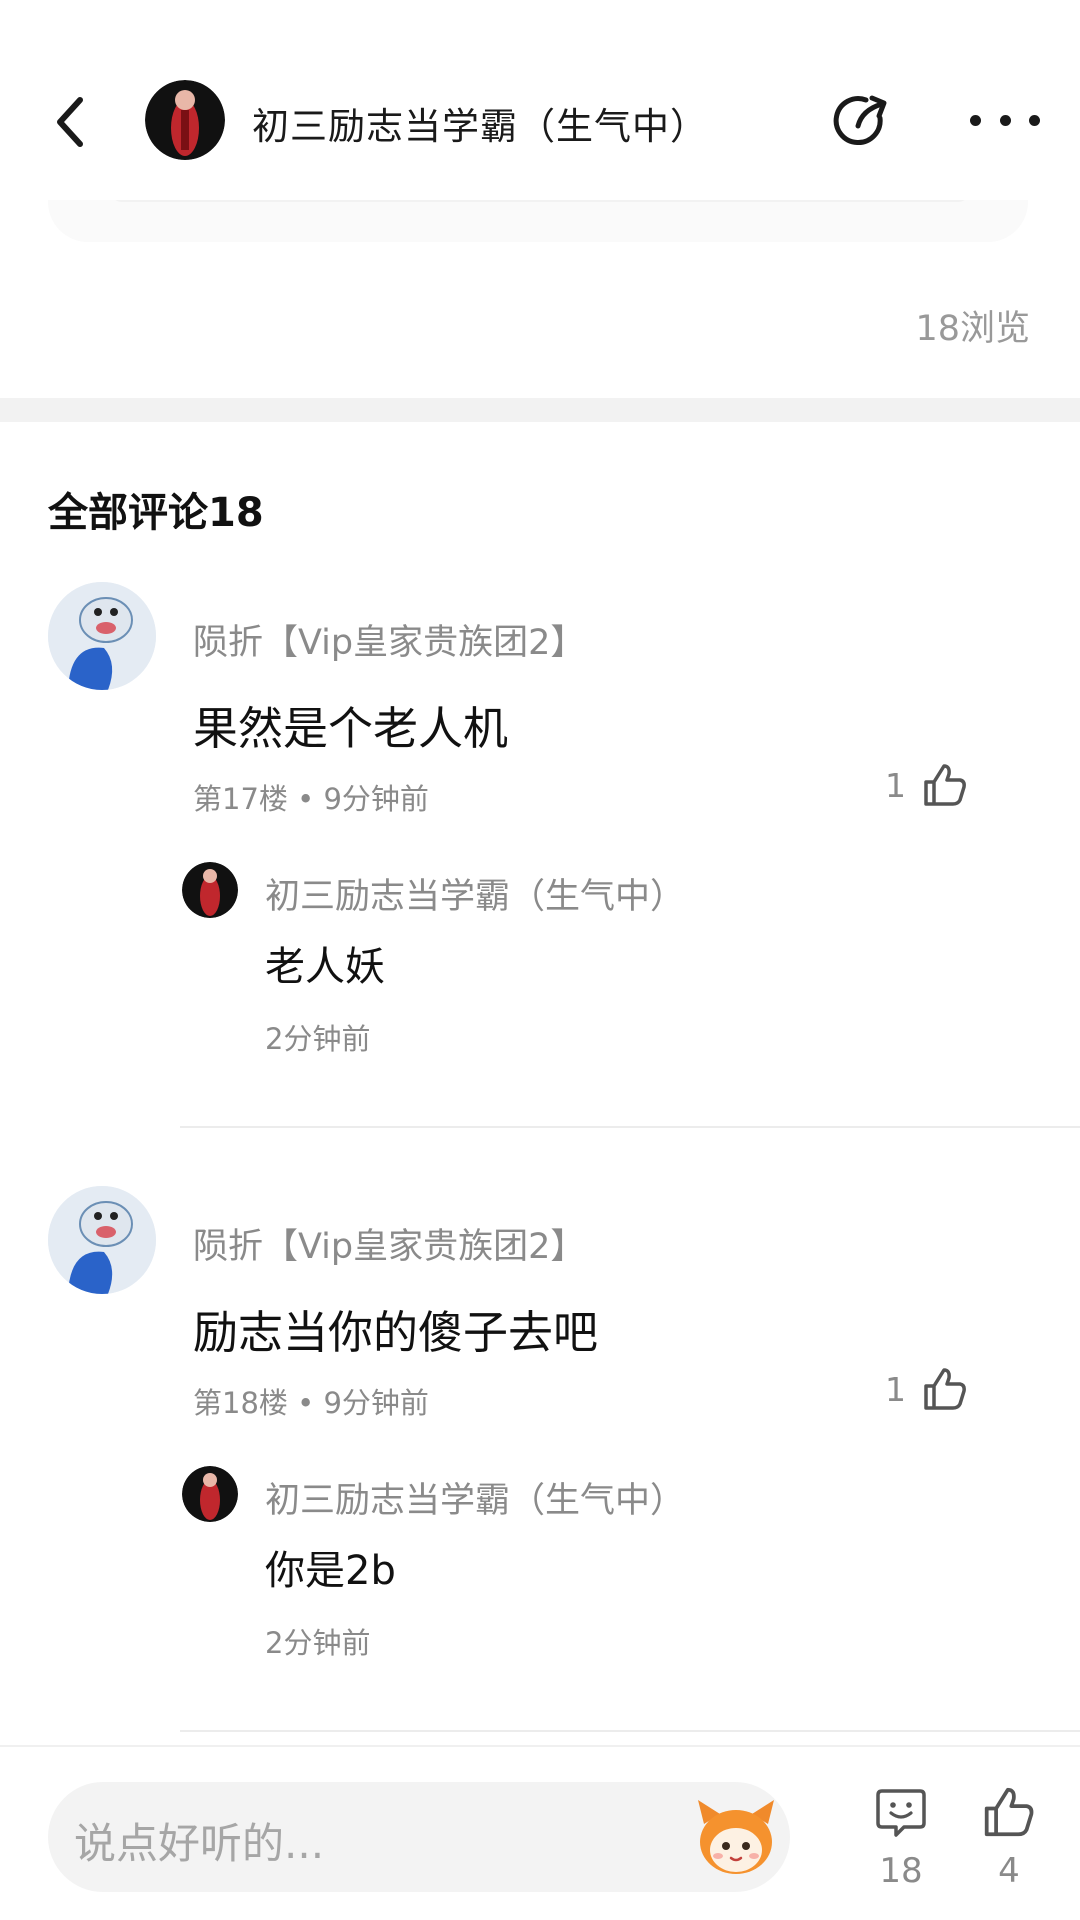 The image size is (1080, 1920). Describe the element at coordinates (1009, 1871) in the screenshot. I see `like-count: 4` at that location.